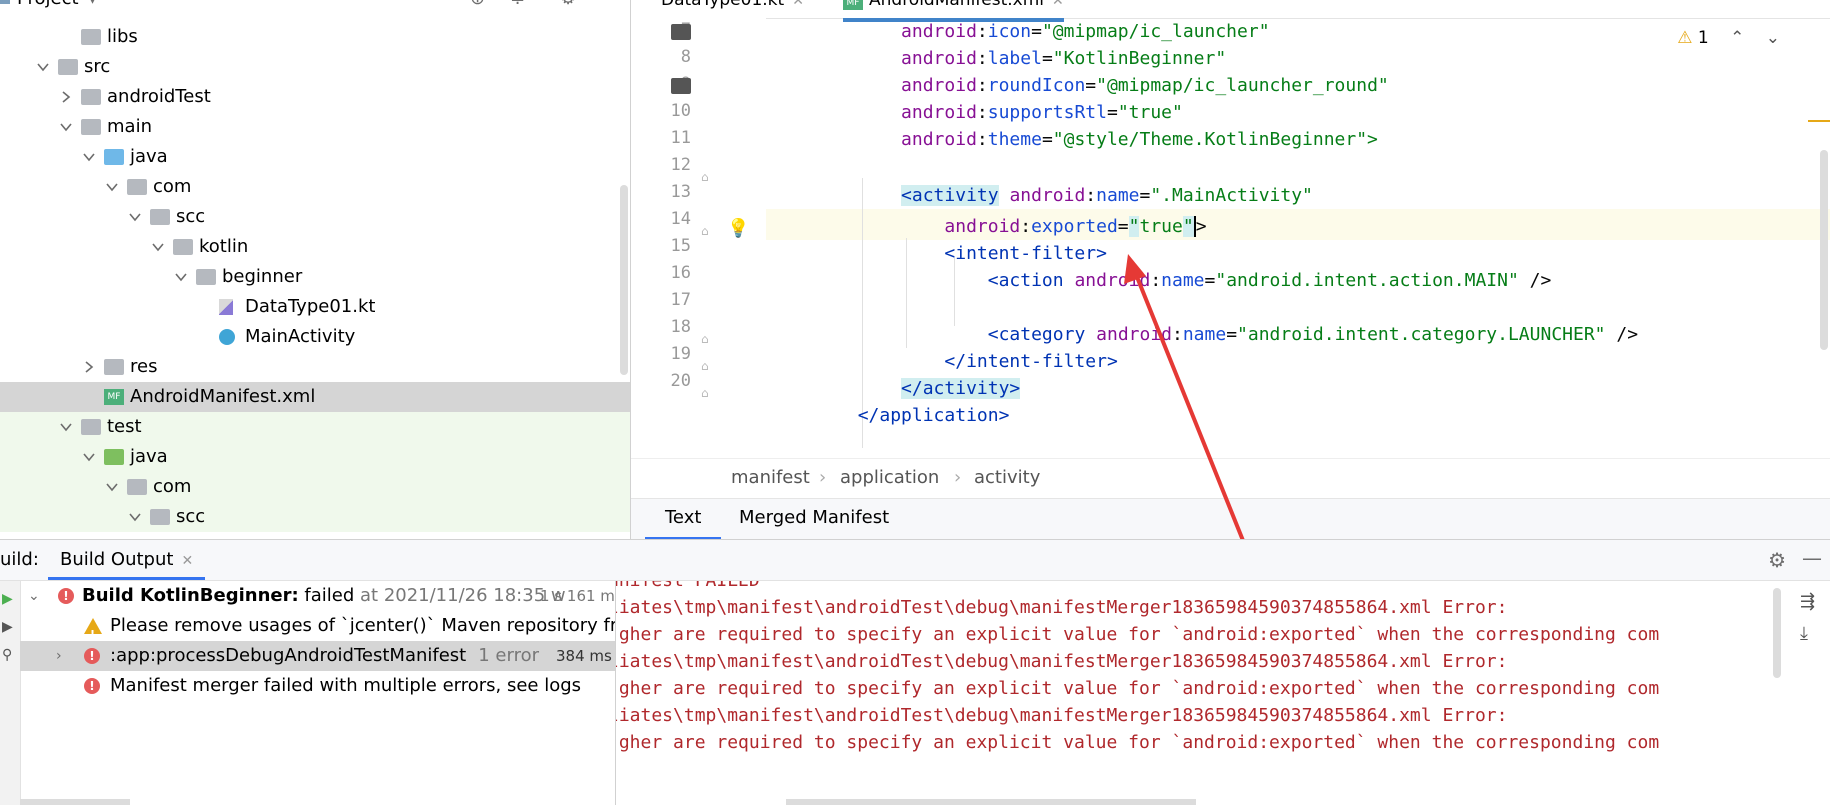  Describe the element at coordinates (92, 4) in the screenshot. I see `chevron-down-icon: ▾` at that location.